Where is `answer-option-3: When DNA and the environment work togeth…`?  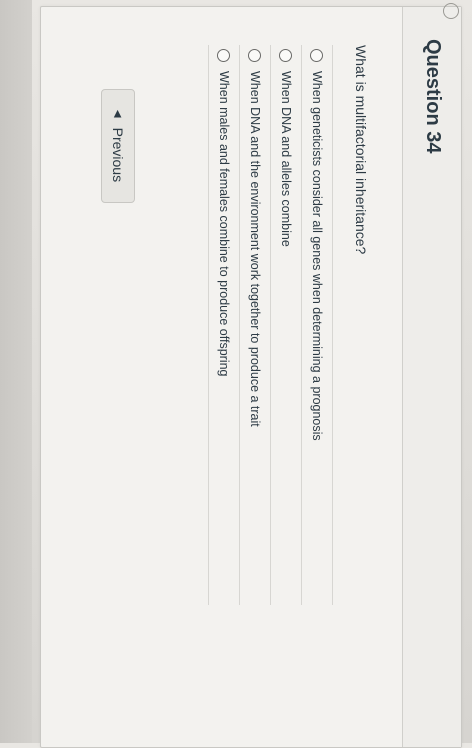
answer-option-3: When DNA and the environment work togeth… is located at coordinates (255, 325).